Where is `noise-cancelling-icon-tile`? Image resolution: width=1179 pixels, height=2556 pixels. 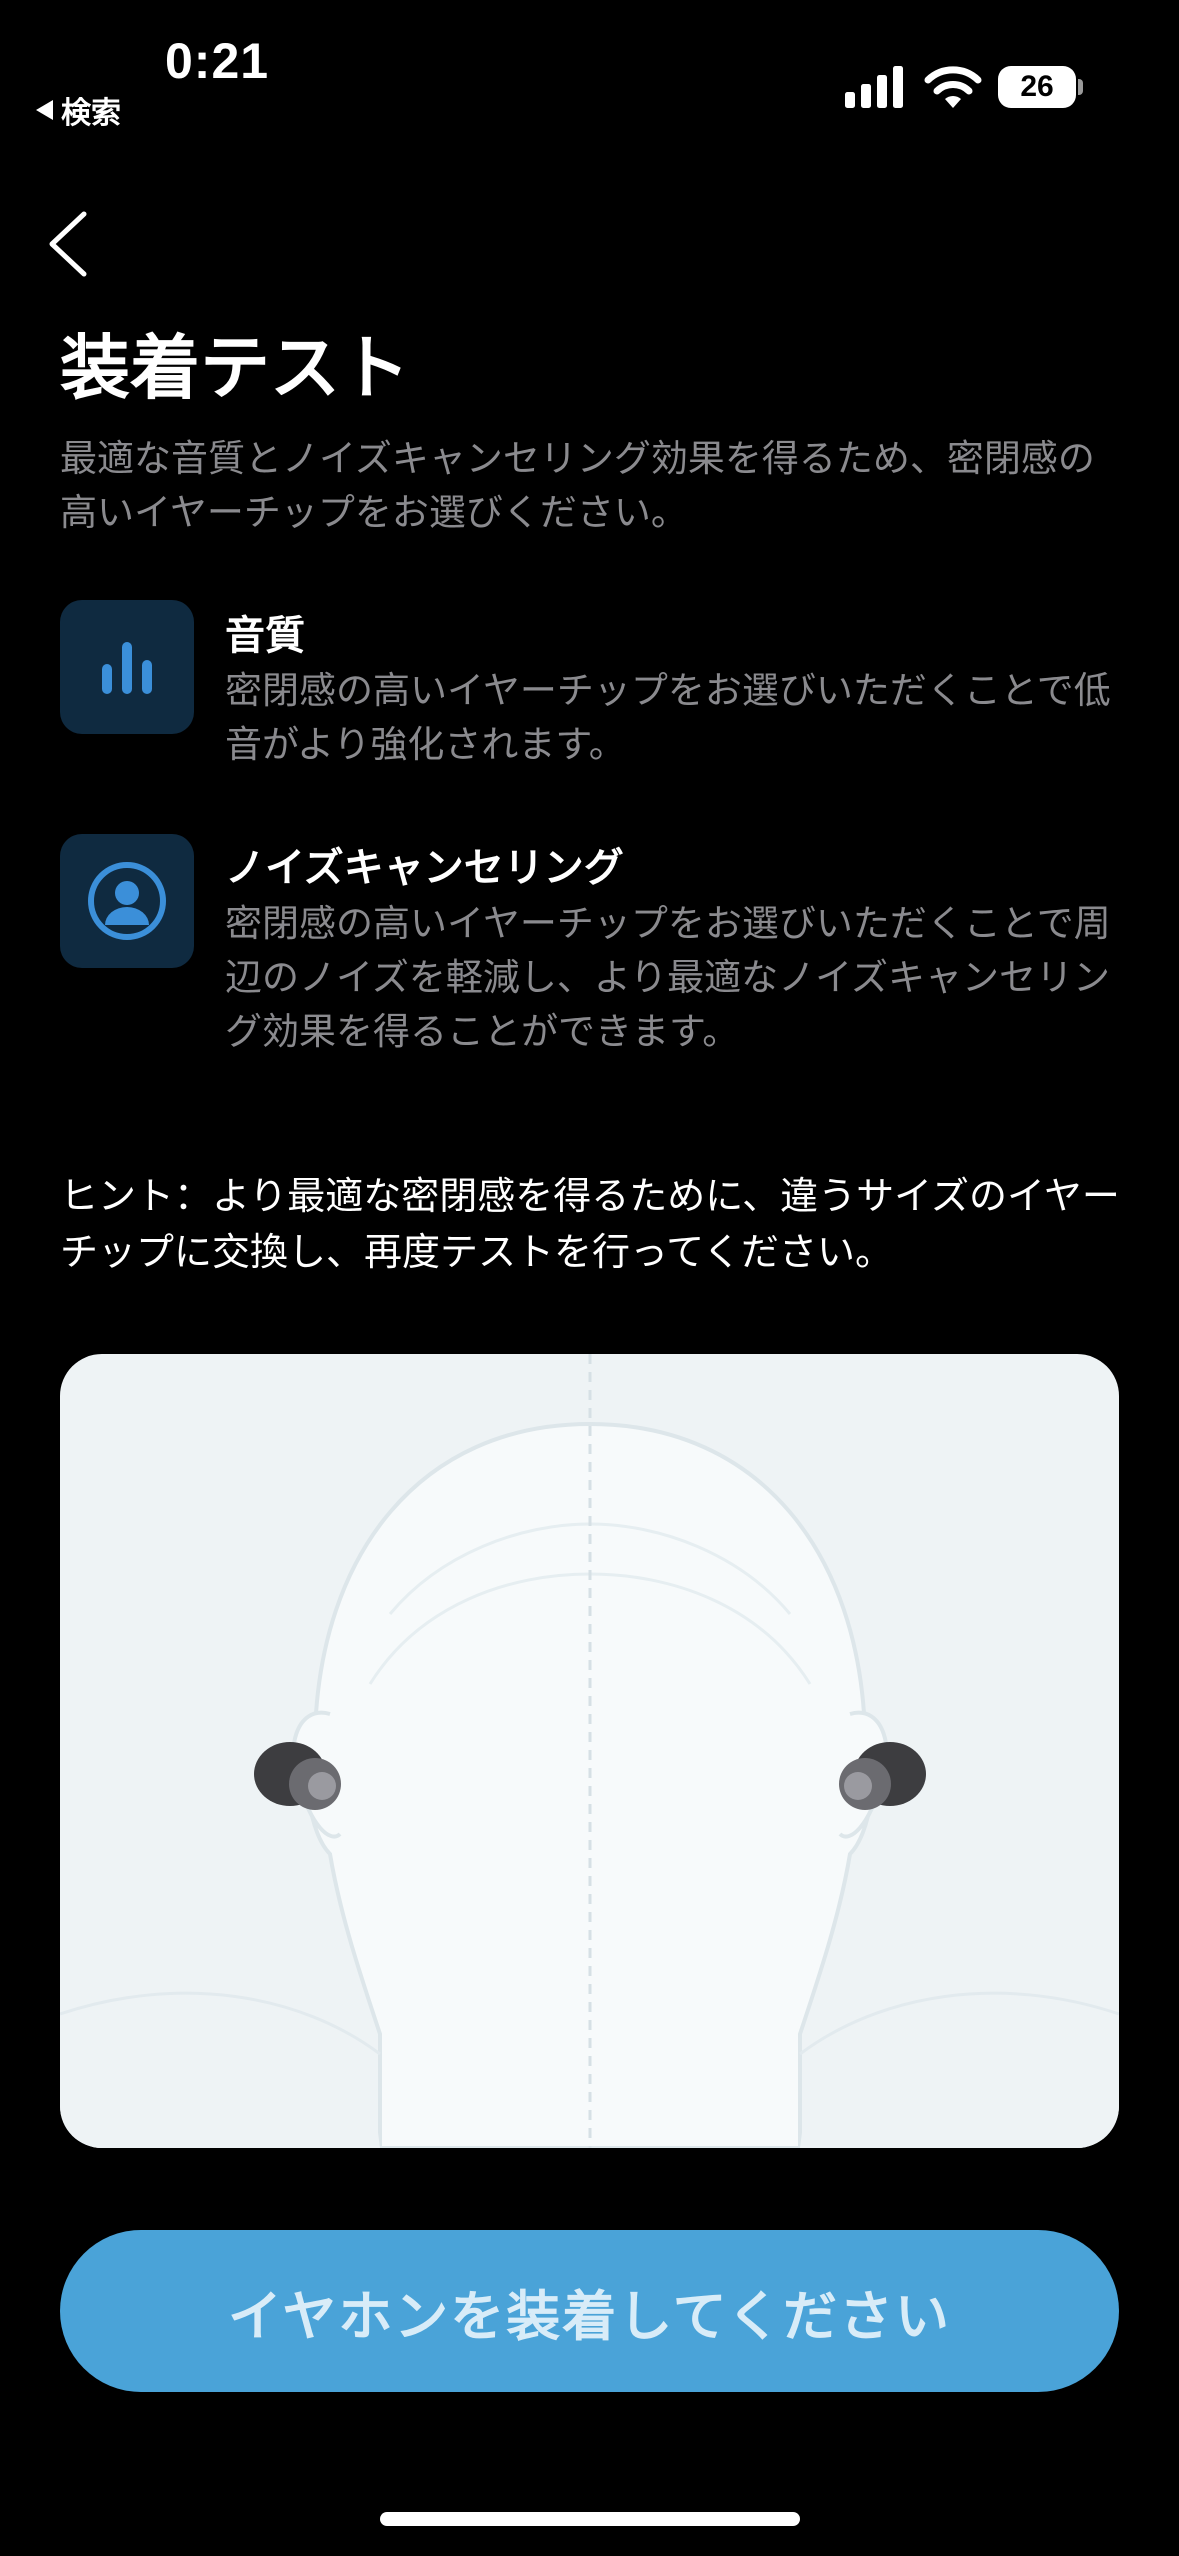 noise-cancelling-icon-tile is located at coordinates (127, 901).